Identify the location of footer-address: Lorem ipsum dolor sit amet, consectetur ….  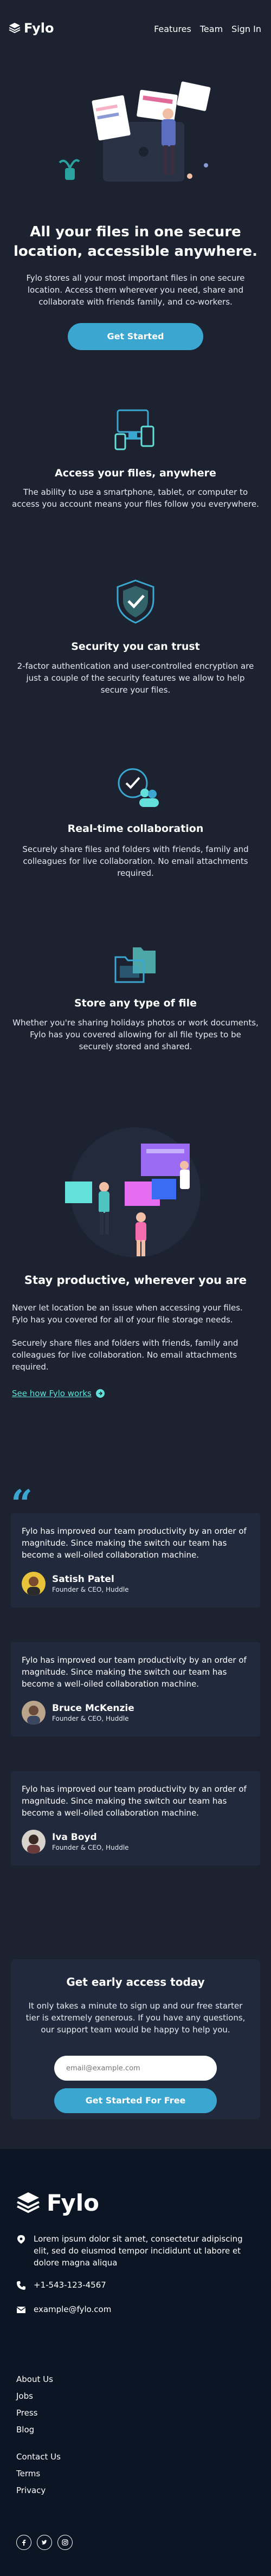
(135, 2251).